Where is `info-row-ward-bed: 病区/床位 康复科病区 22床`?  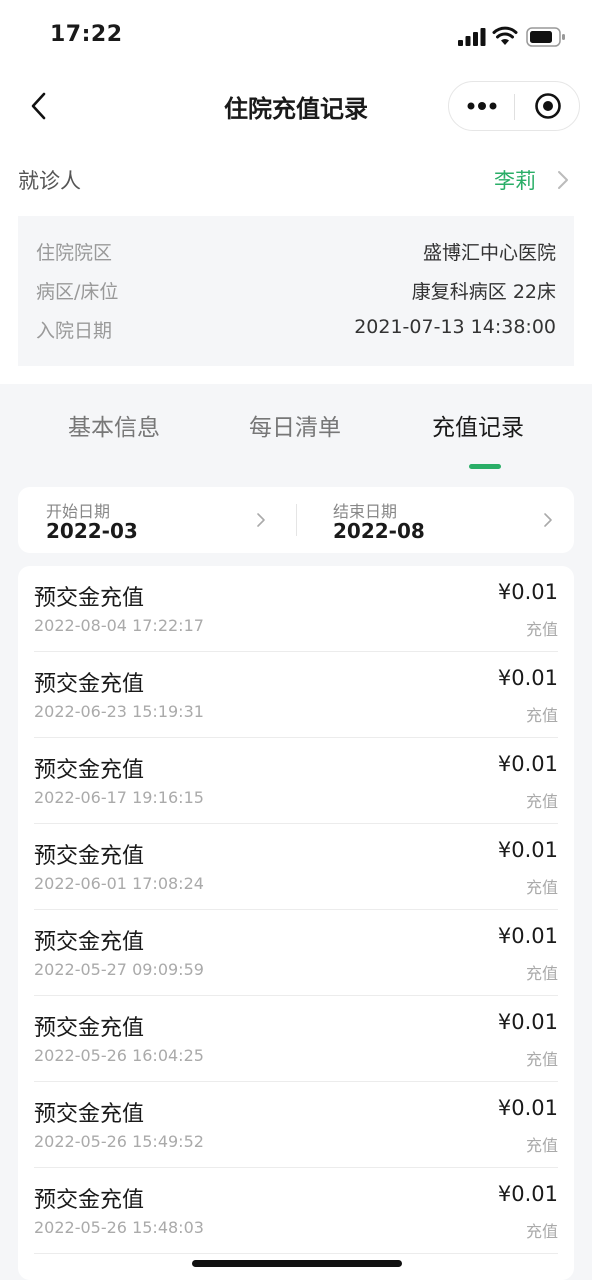 info-row-ward-bed: 病区/床位 康复科病区 22床 is located at coordinates (296, 292).